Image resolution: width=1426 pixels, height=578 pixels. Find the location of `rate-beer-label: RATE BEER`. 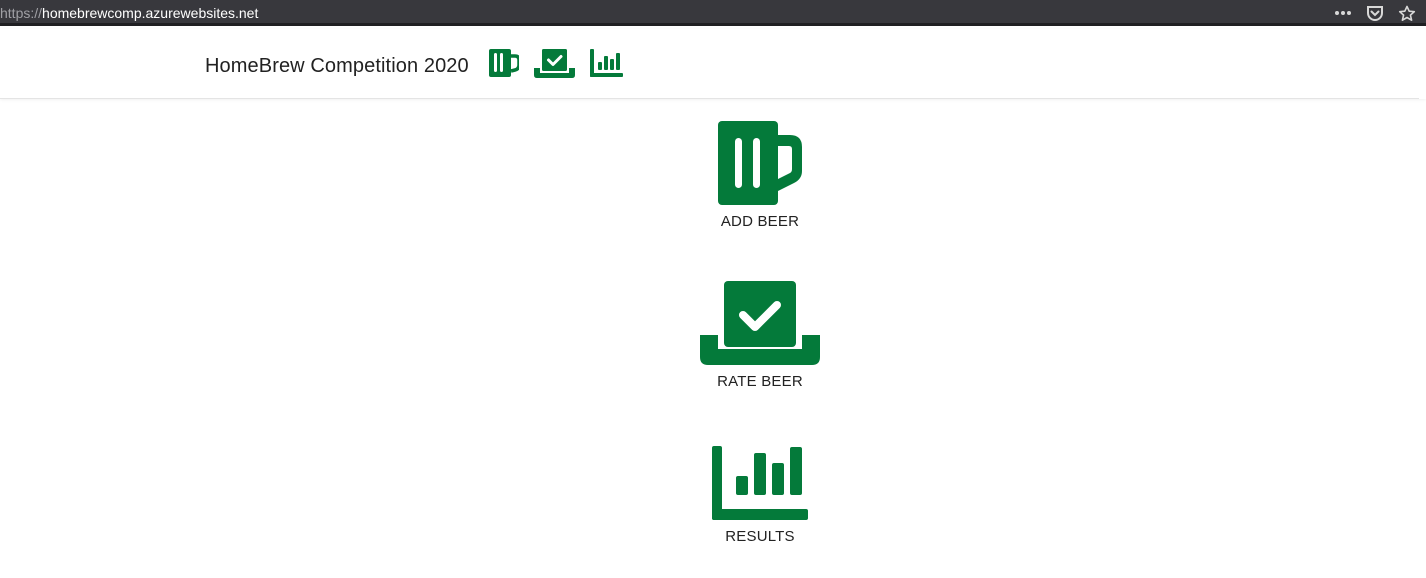

rate-beer-label: RATE BEER is located at coordinates (760, 381).